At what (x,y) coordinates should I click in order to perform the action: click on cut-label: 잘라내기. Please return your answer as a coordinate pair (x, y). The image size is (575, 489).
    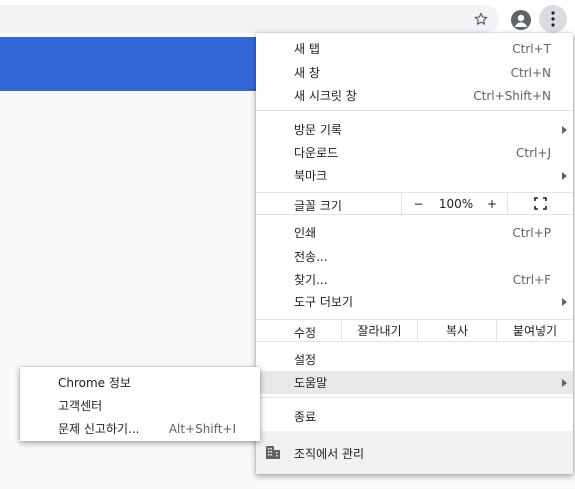
    Looking at the image, I should click on (379, 331).